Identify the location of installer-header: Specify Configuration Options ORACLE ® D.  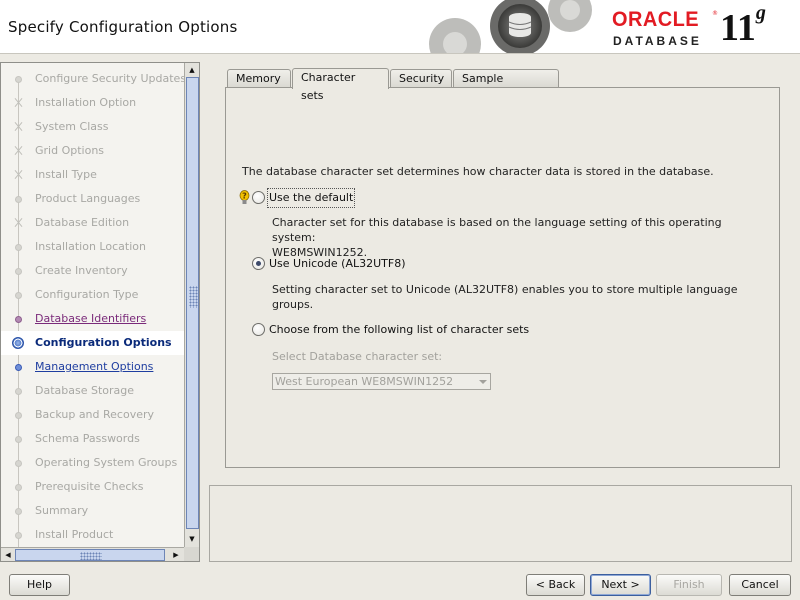
(400, 27).